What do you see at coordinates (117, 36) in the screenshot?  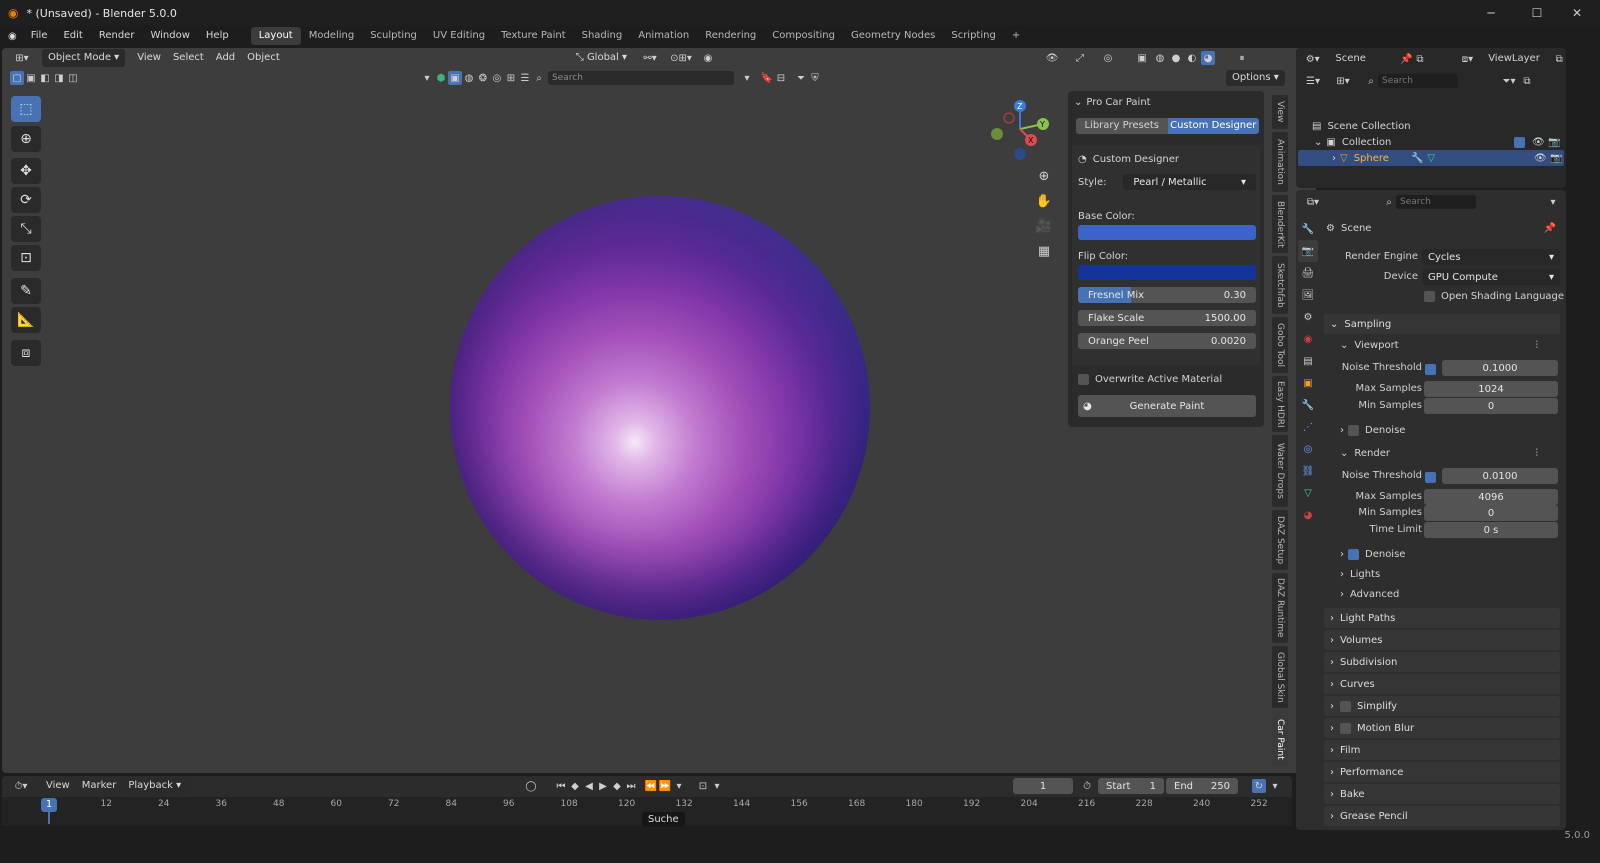 I see `menu-render: Render` at bounding box center [117, 36].